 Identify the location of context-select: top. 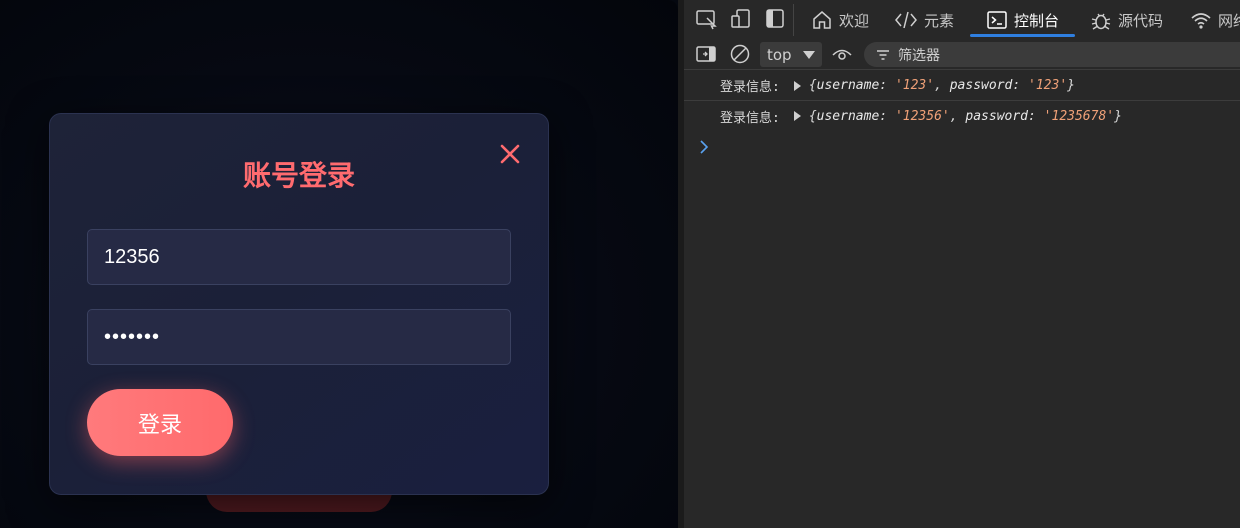
(791, 54).